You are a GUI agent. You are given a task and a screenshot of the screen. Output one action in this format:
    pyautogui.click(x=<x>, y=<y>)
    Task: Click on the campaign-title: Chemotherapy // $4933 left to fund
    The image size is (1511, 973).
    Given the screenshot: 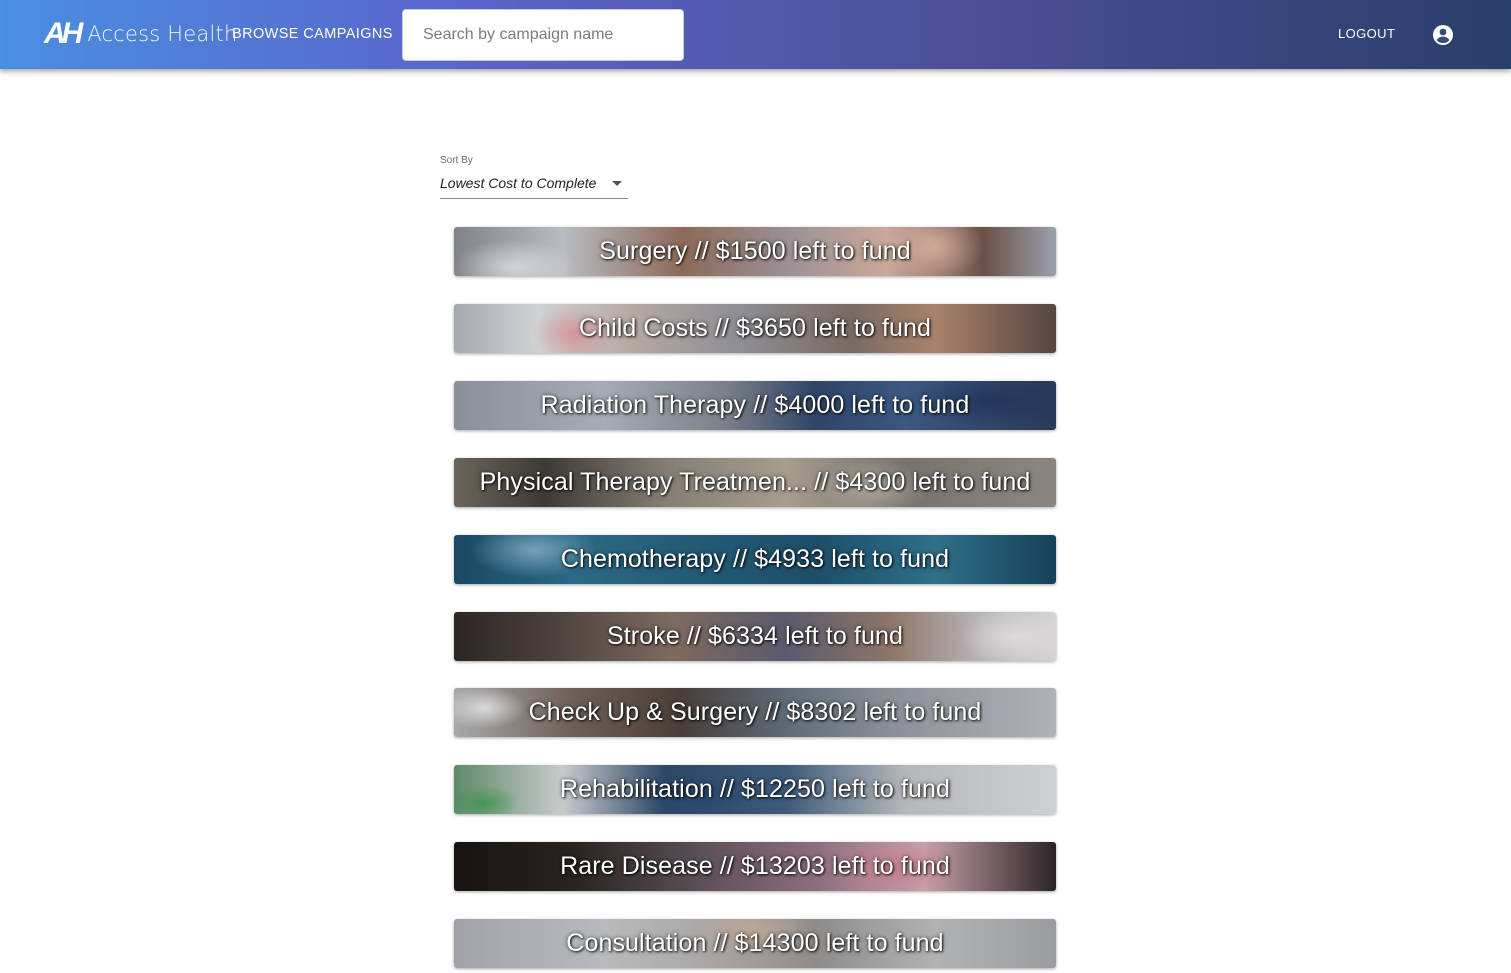 What is the action you would take?
    pyautogui.click(x=755, y=559)
    